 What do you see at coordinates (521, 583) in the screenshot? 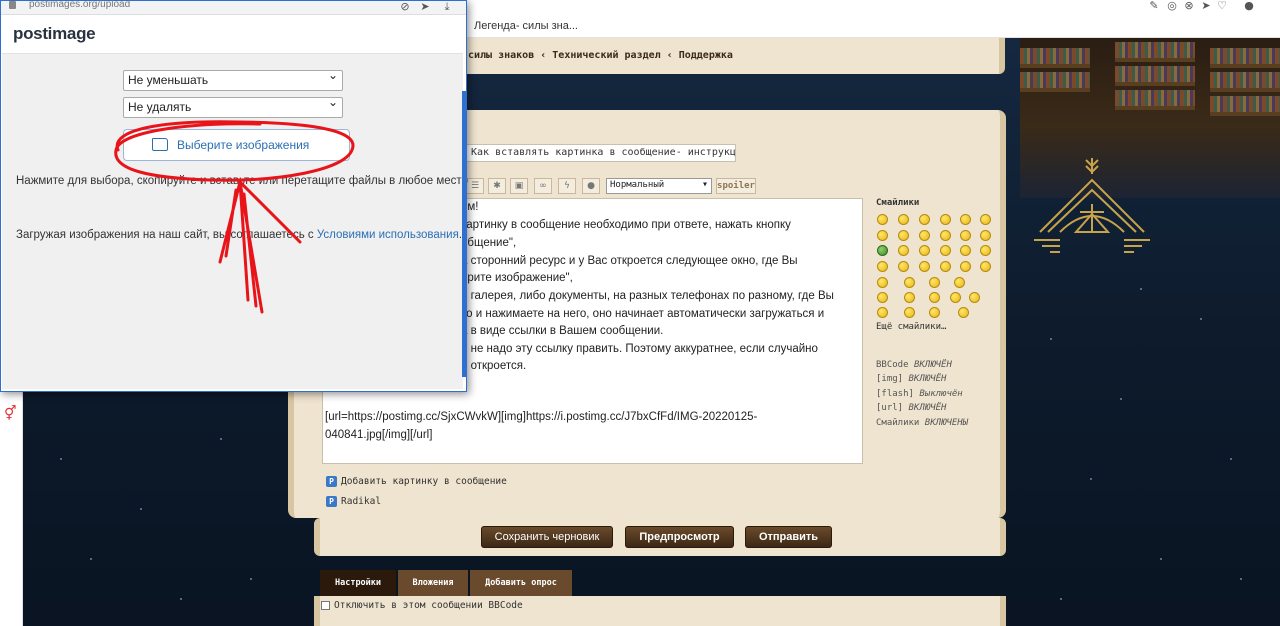
I see `tab-add-poll: Добавить опрос` at bounding box center [521, 583].